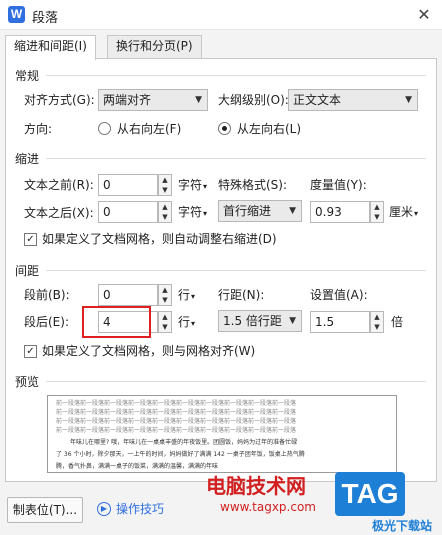 Image resolution: width=442 pixels, height=535 pixels. I want to click on measure-stepper: ▲ ▼, so click(377, 212).